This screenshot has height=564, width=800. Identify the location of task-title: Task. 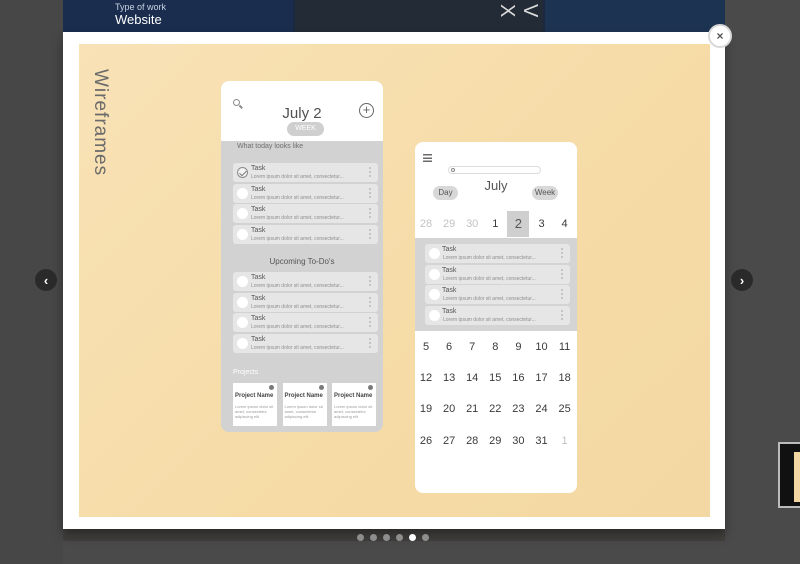
(258, 168).